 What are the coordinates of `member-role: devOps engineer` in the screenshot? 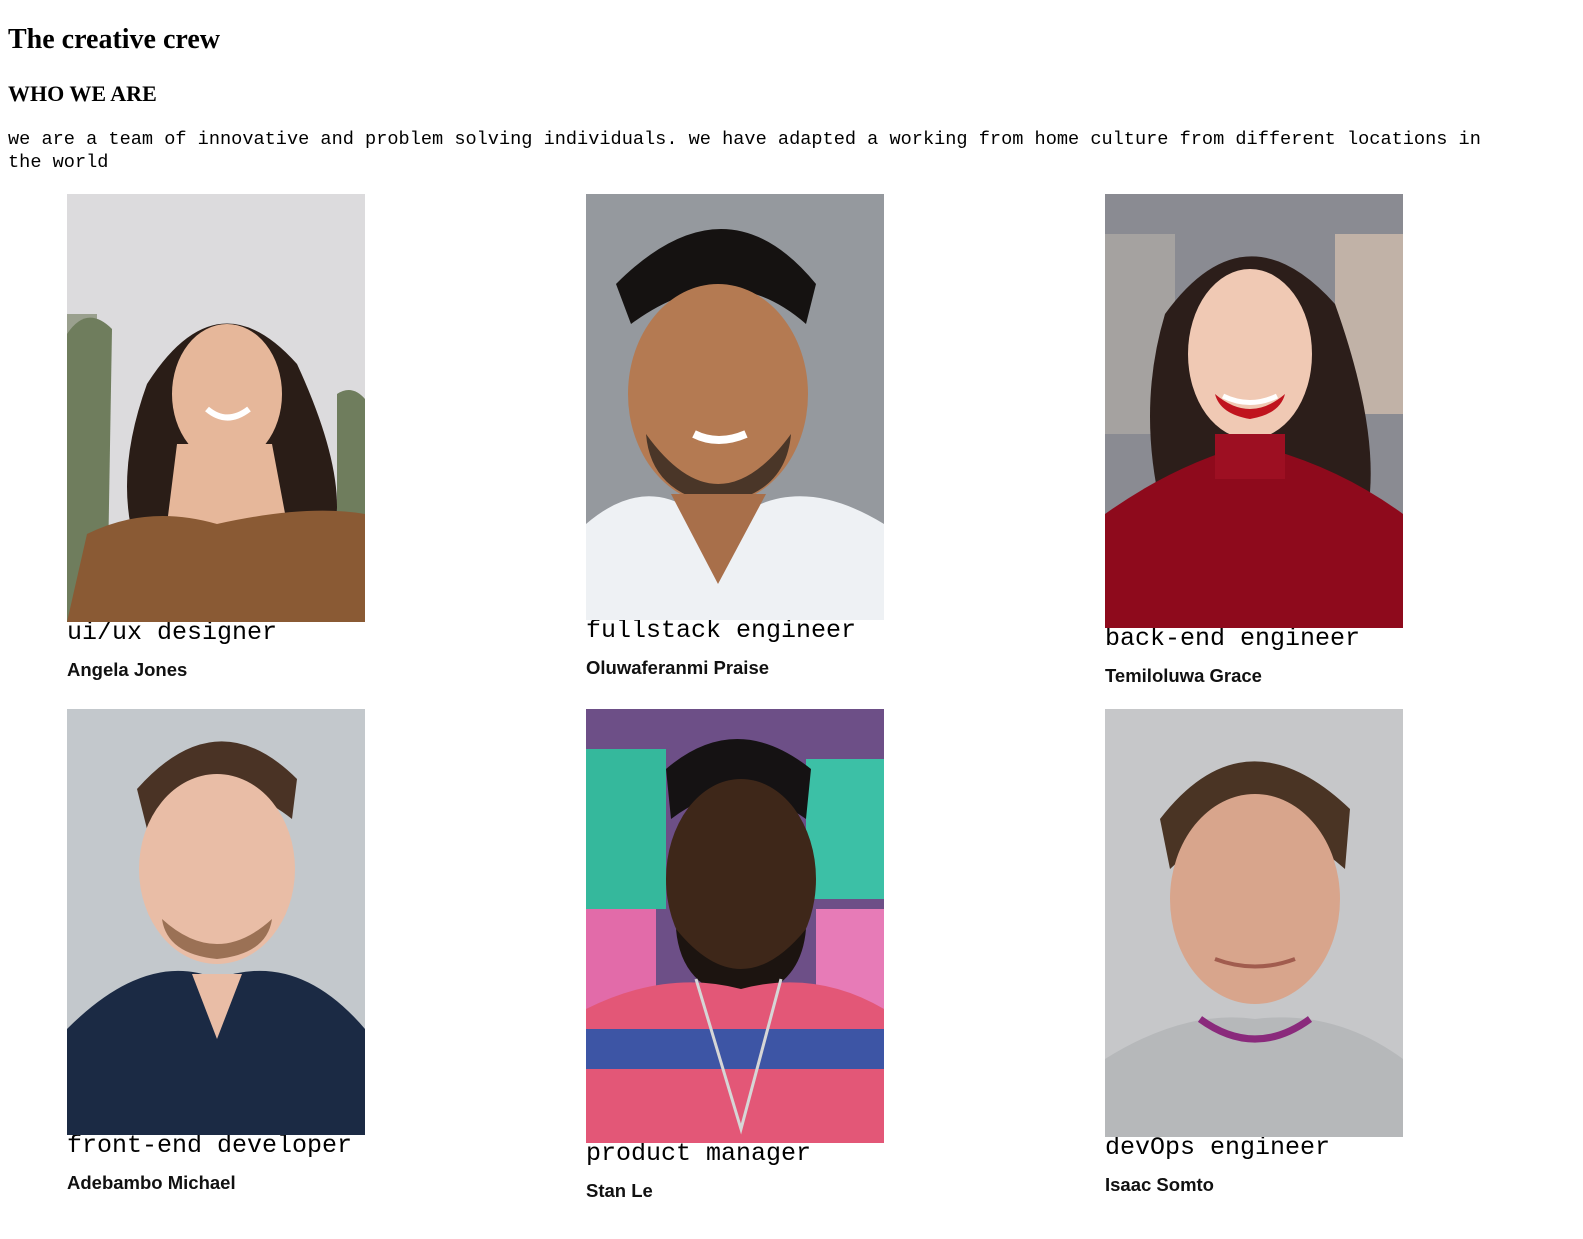 It's located at (1218, 1147).